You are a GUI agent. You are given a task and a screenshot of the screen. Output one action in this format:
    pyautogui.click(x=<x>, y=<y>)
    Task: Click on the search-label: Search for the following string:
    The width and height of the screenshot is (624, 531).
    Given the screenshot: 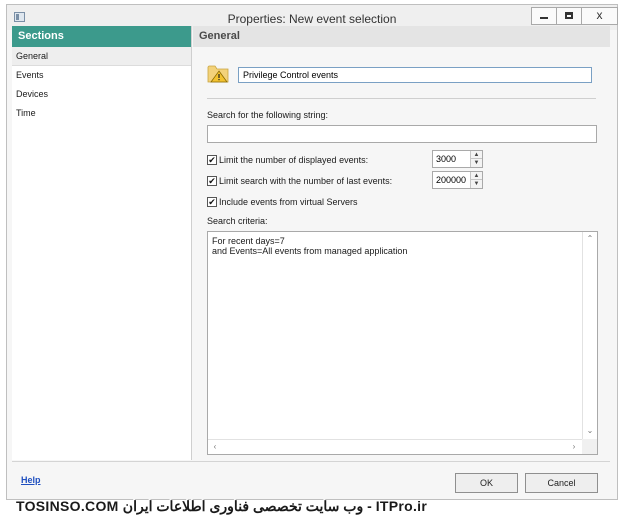 What is the action you would take?
    pyautogui.click(x=268, y=115)
    